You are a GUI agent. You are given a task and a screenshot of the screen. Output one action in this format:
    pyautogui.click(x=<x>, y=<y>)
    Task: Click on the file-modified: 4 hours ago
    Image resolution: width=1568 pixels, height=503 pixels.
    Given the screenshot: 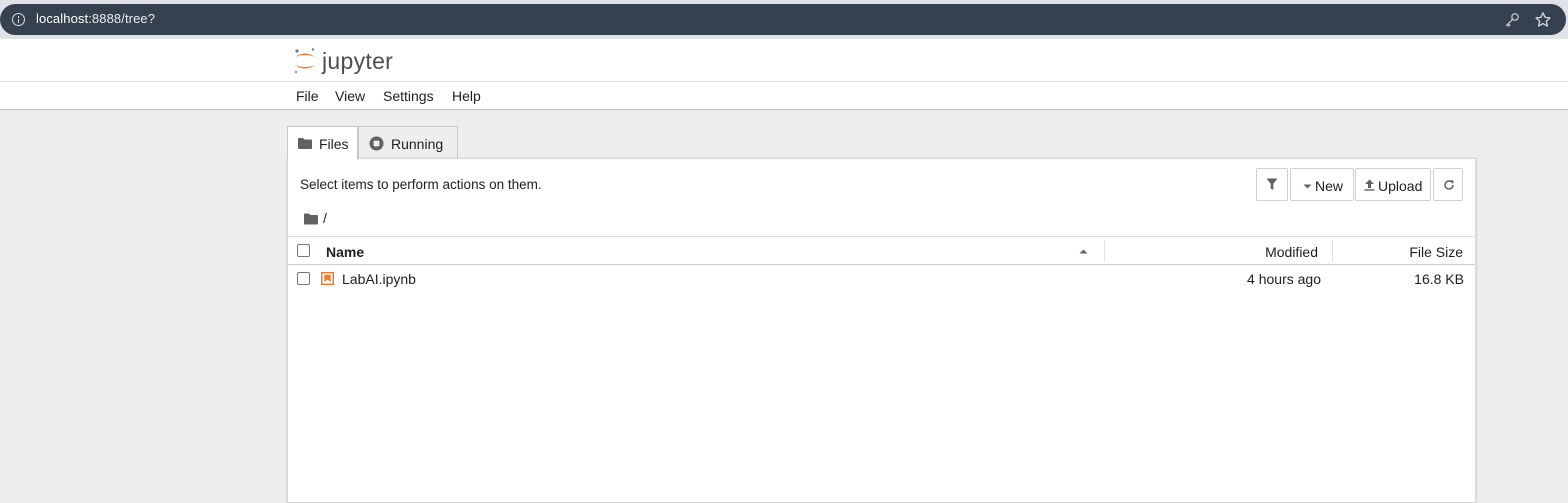 What is the action you would take?
    pyautogui.click(x=1284, y=279)
    